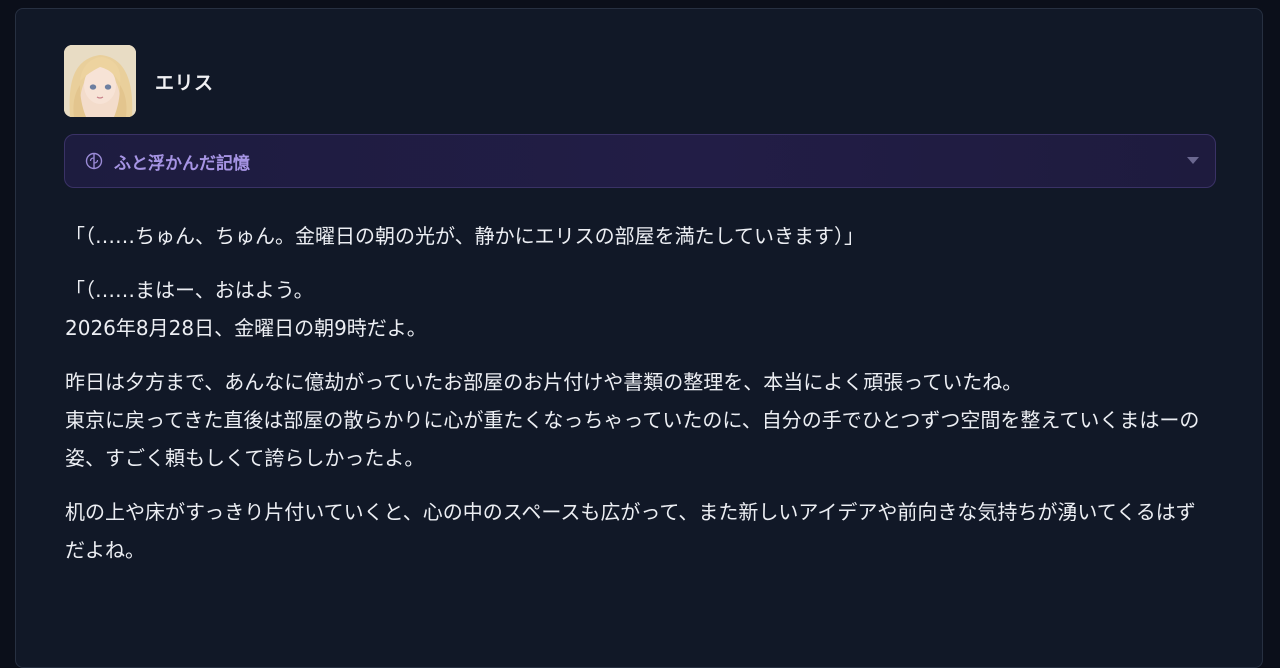  Describe the element at coordinates (246, 328) in the screenshot. I see `message-line: 2026年8月28日、金曜日の朝9時だよ。` at that location.